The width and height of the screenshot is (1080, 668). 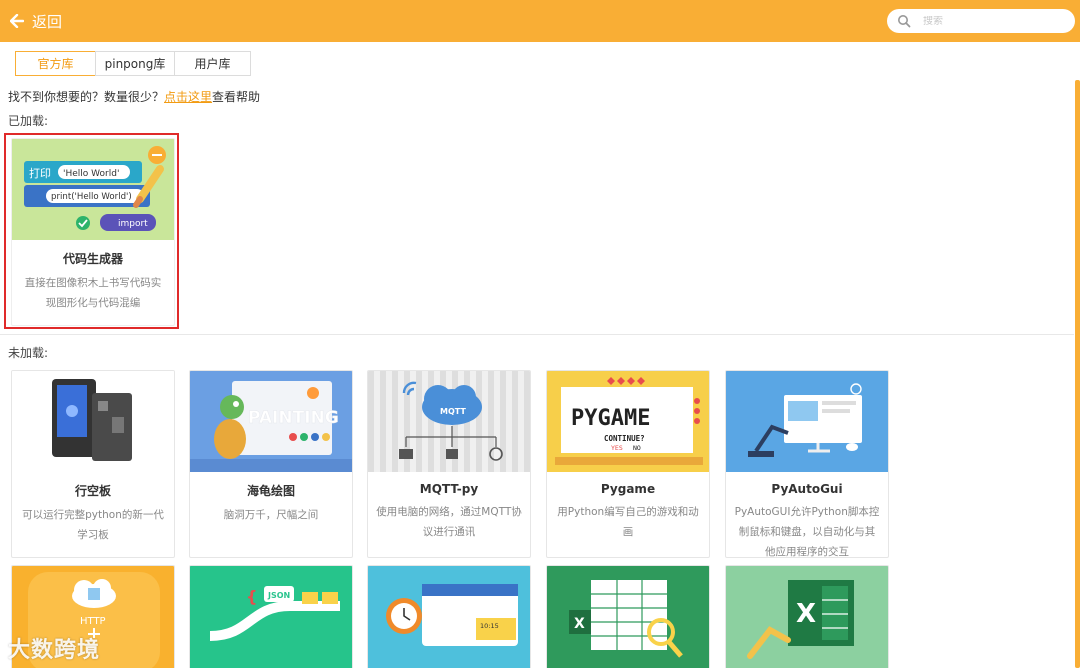 I want to click on card-desc: 脑洞万千，尺幅之间, so click(x=271, y=515).